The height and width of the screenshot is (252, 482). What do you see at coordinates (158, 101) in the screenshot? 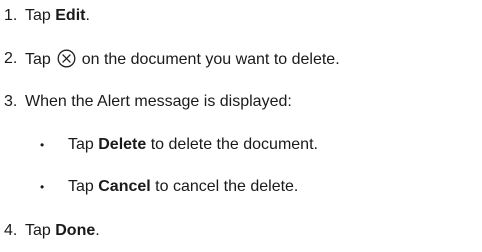
I see `step-text: When the Alert message is displayed:` at bounding box center [158, 101].